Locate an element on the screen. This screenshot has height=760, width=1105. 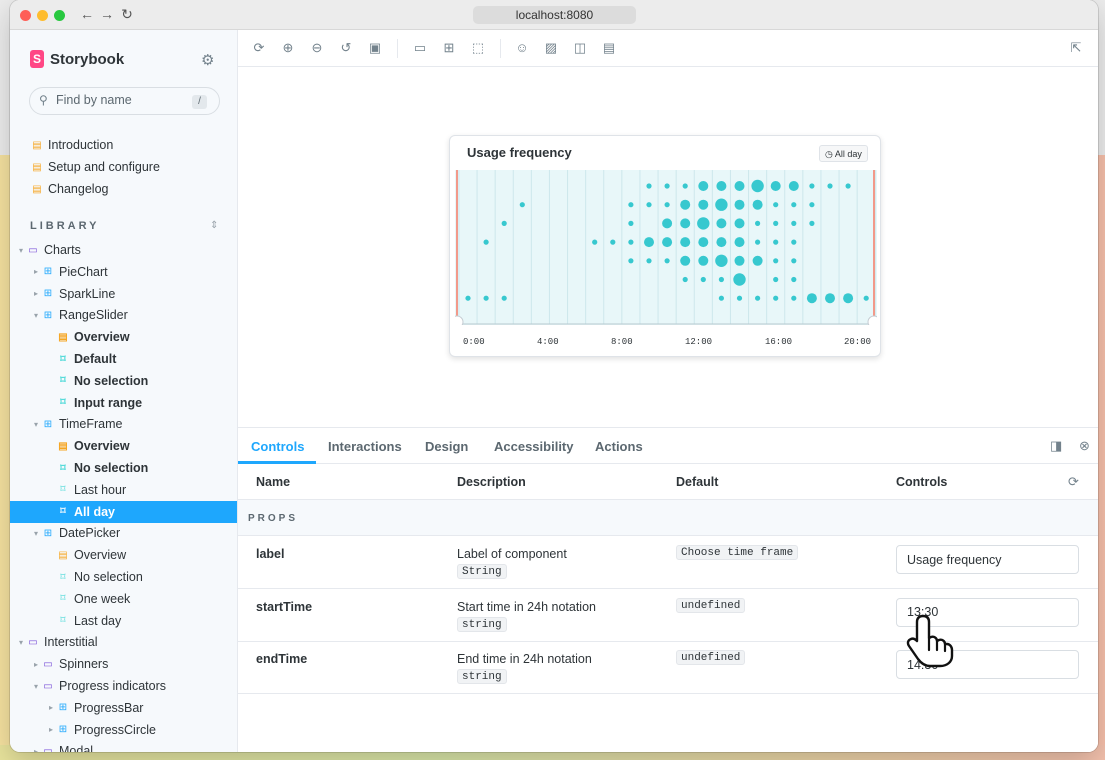
tab-actions: Actions is located at coordinates (619, 446).